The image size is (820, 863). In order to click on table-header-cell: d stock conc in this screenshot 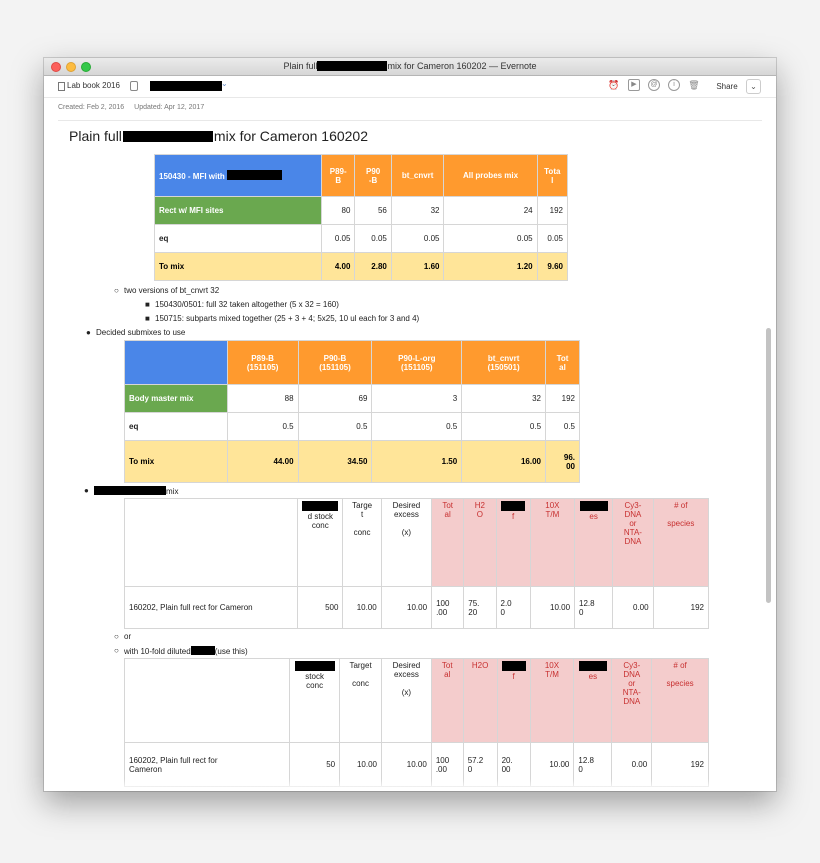, I will do `click(320, 542)`.